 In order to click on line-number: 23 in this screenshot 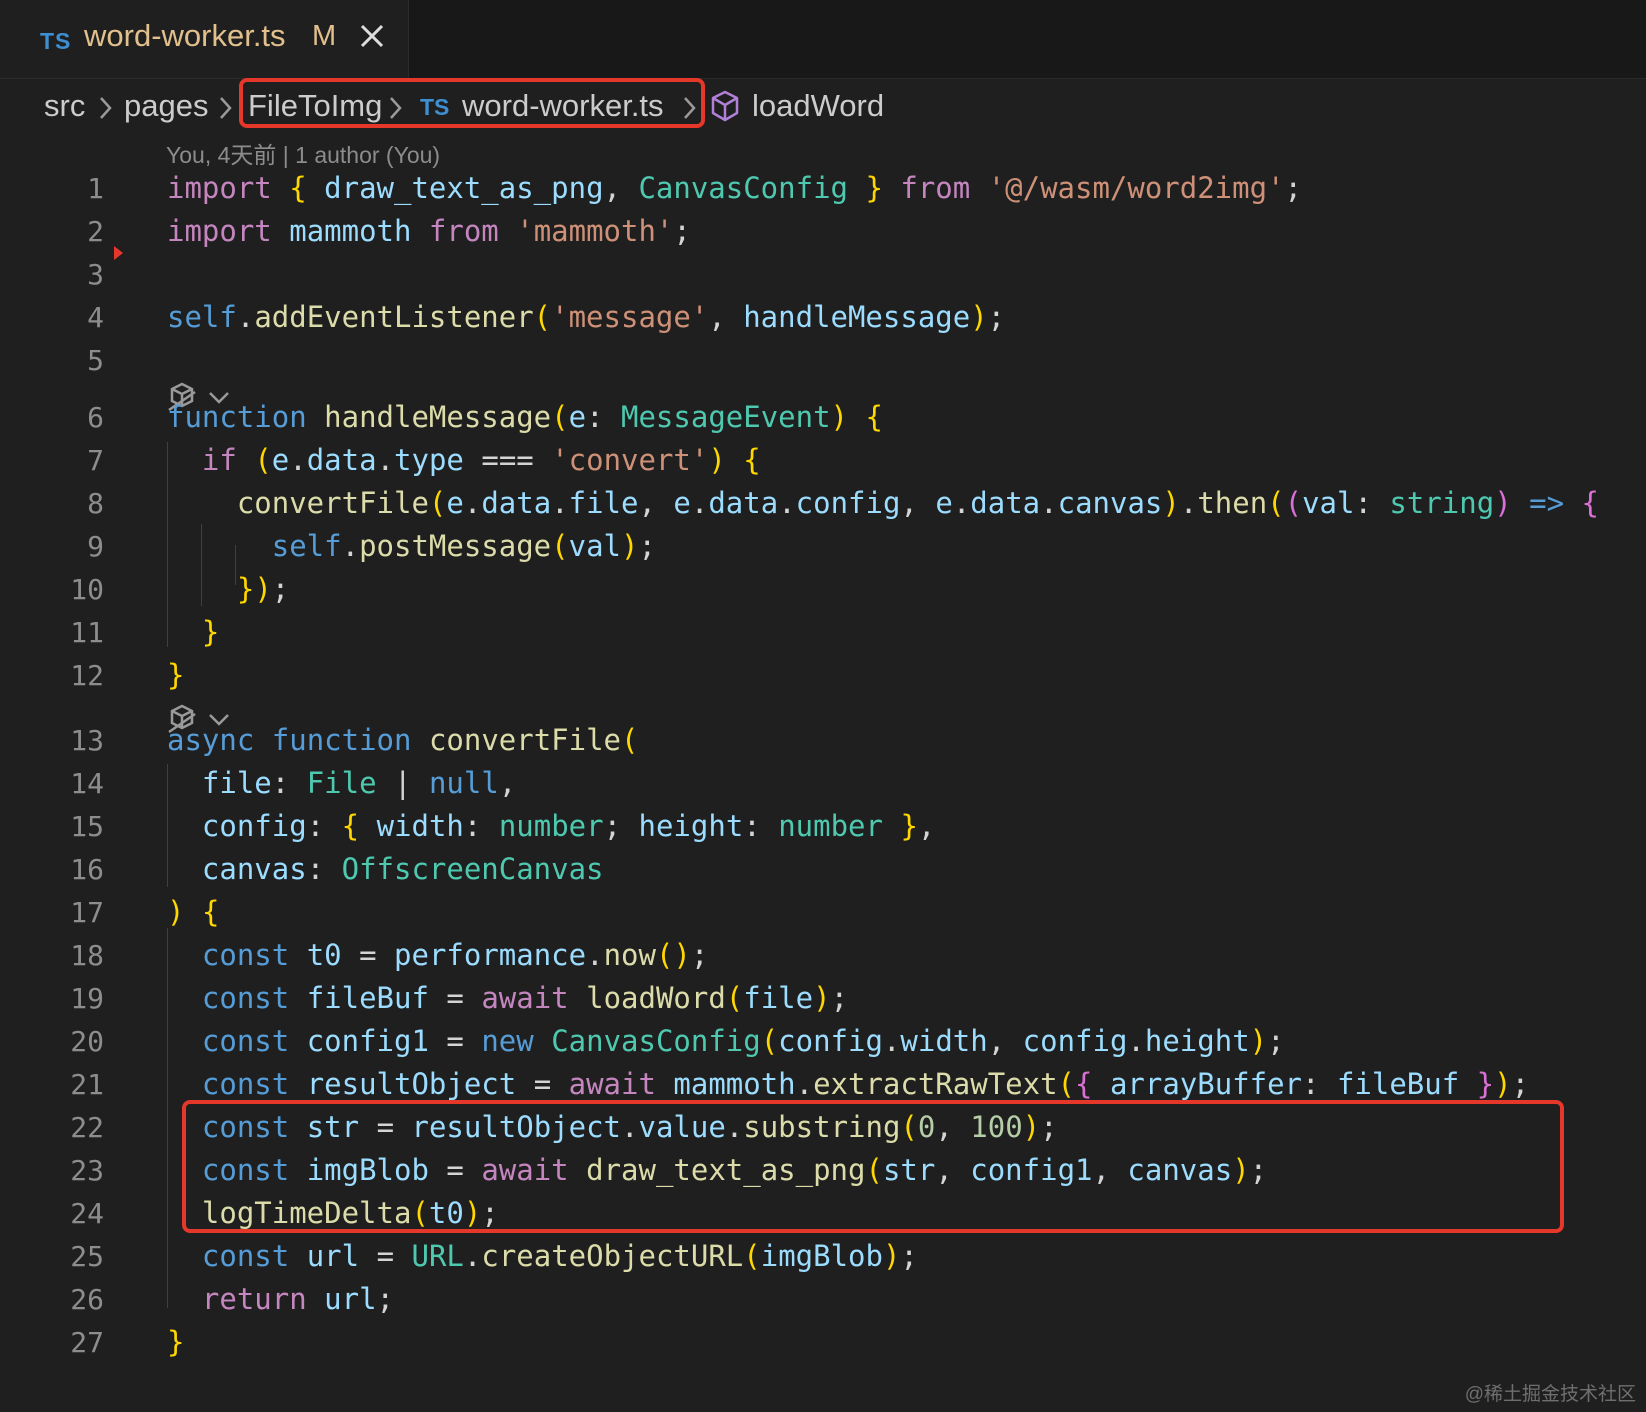, I will do `click(87, 1170)`.